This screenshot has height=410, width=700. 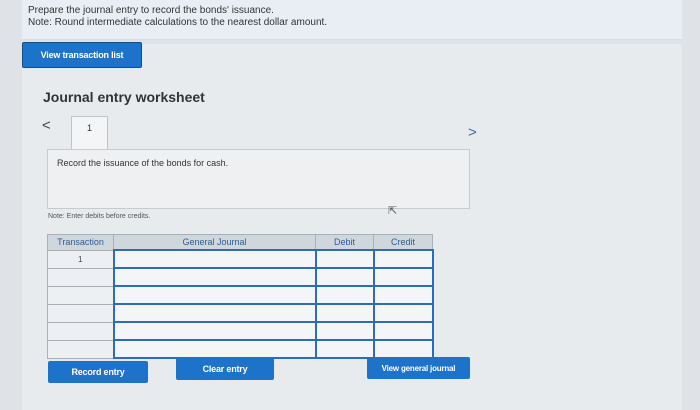 What do you see at coordinates (80, 242) in the screenshot?
I see `header-transaction: Transaction` at bounding box center [80, 242].